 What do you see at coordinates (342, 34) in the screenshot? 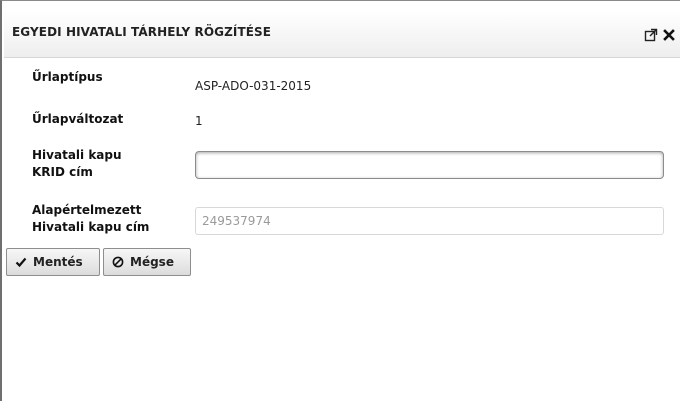
I see `dialog-titlebar: EGYEDI HIVATALI TÁRHELY RÖGZÍTÉSE` at bounding box center [342, 34].